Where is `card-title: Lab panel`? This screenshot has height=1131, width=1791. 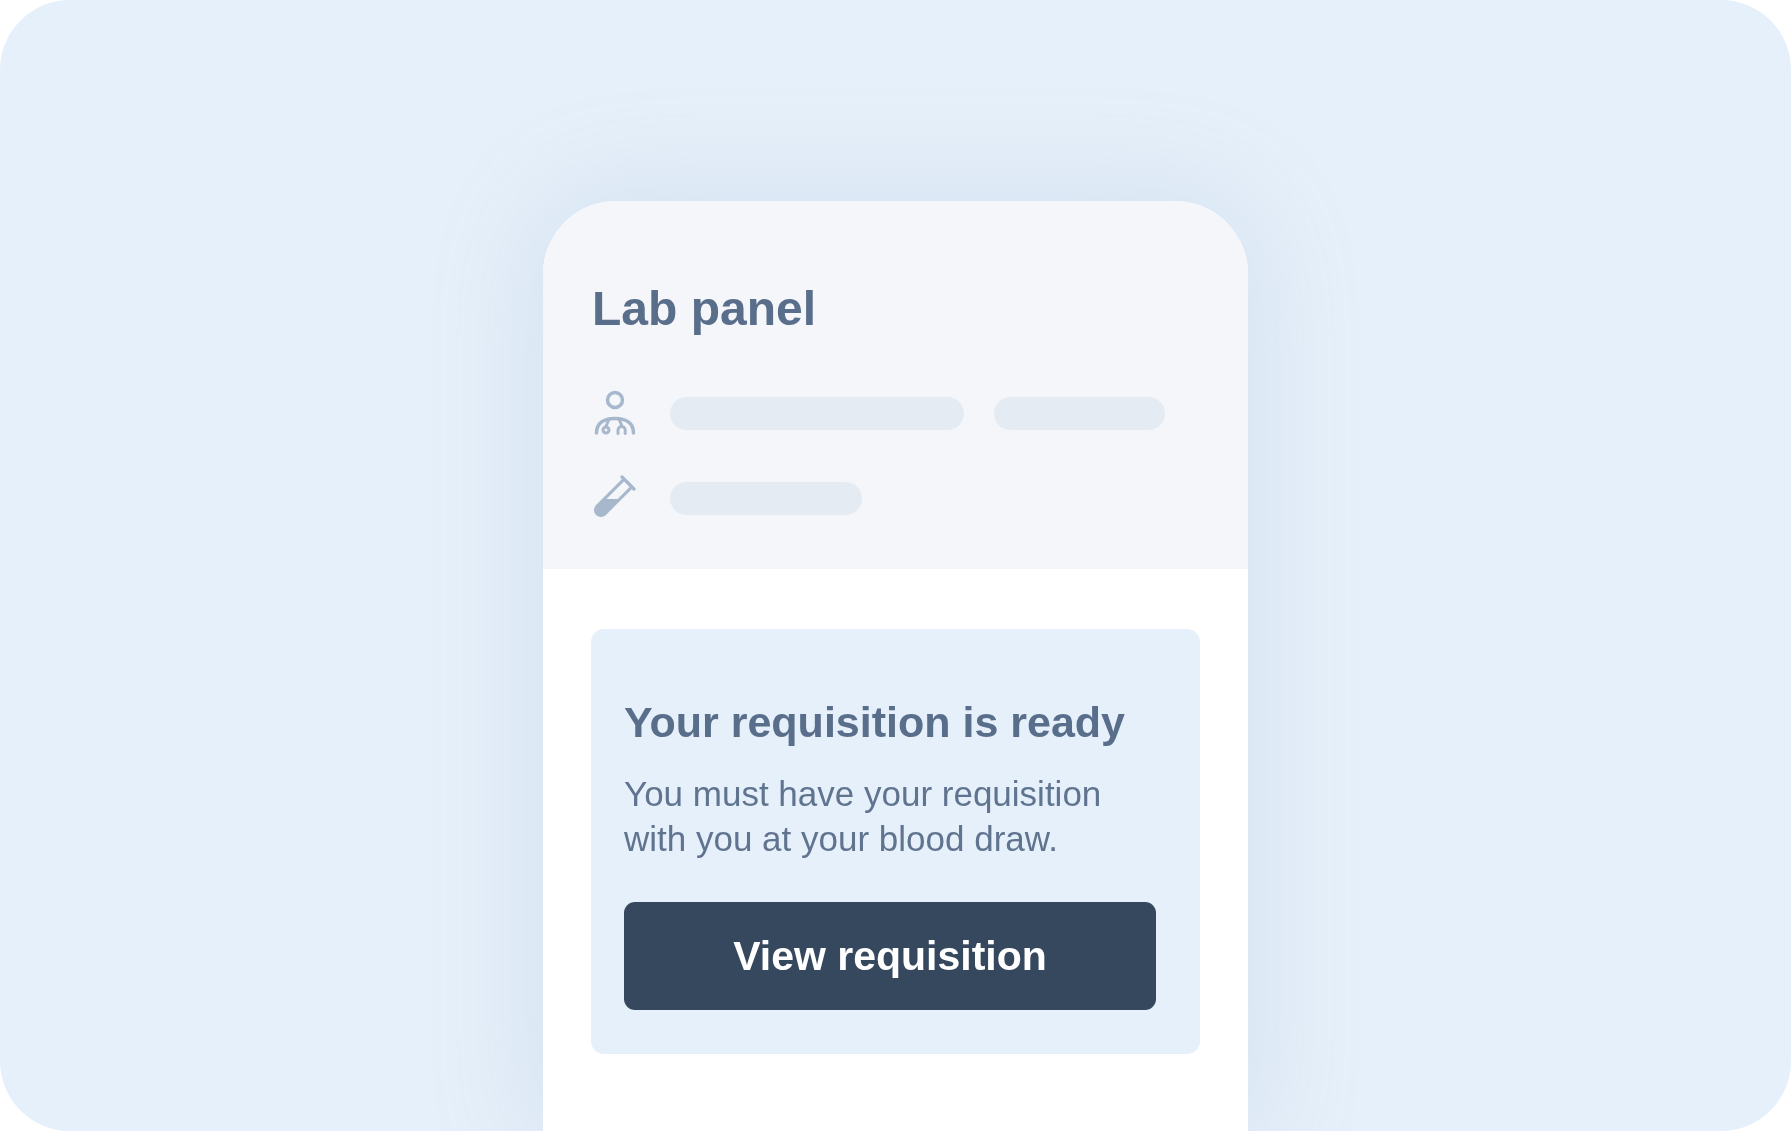 card-title: Lab panel is located at coordinates (705, 309).